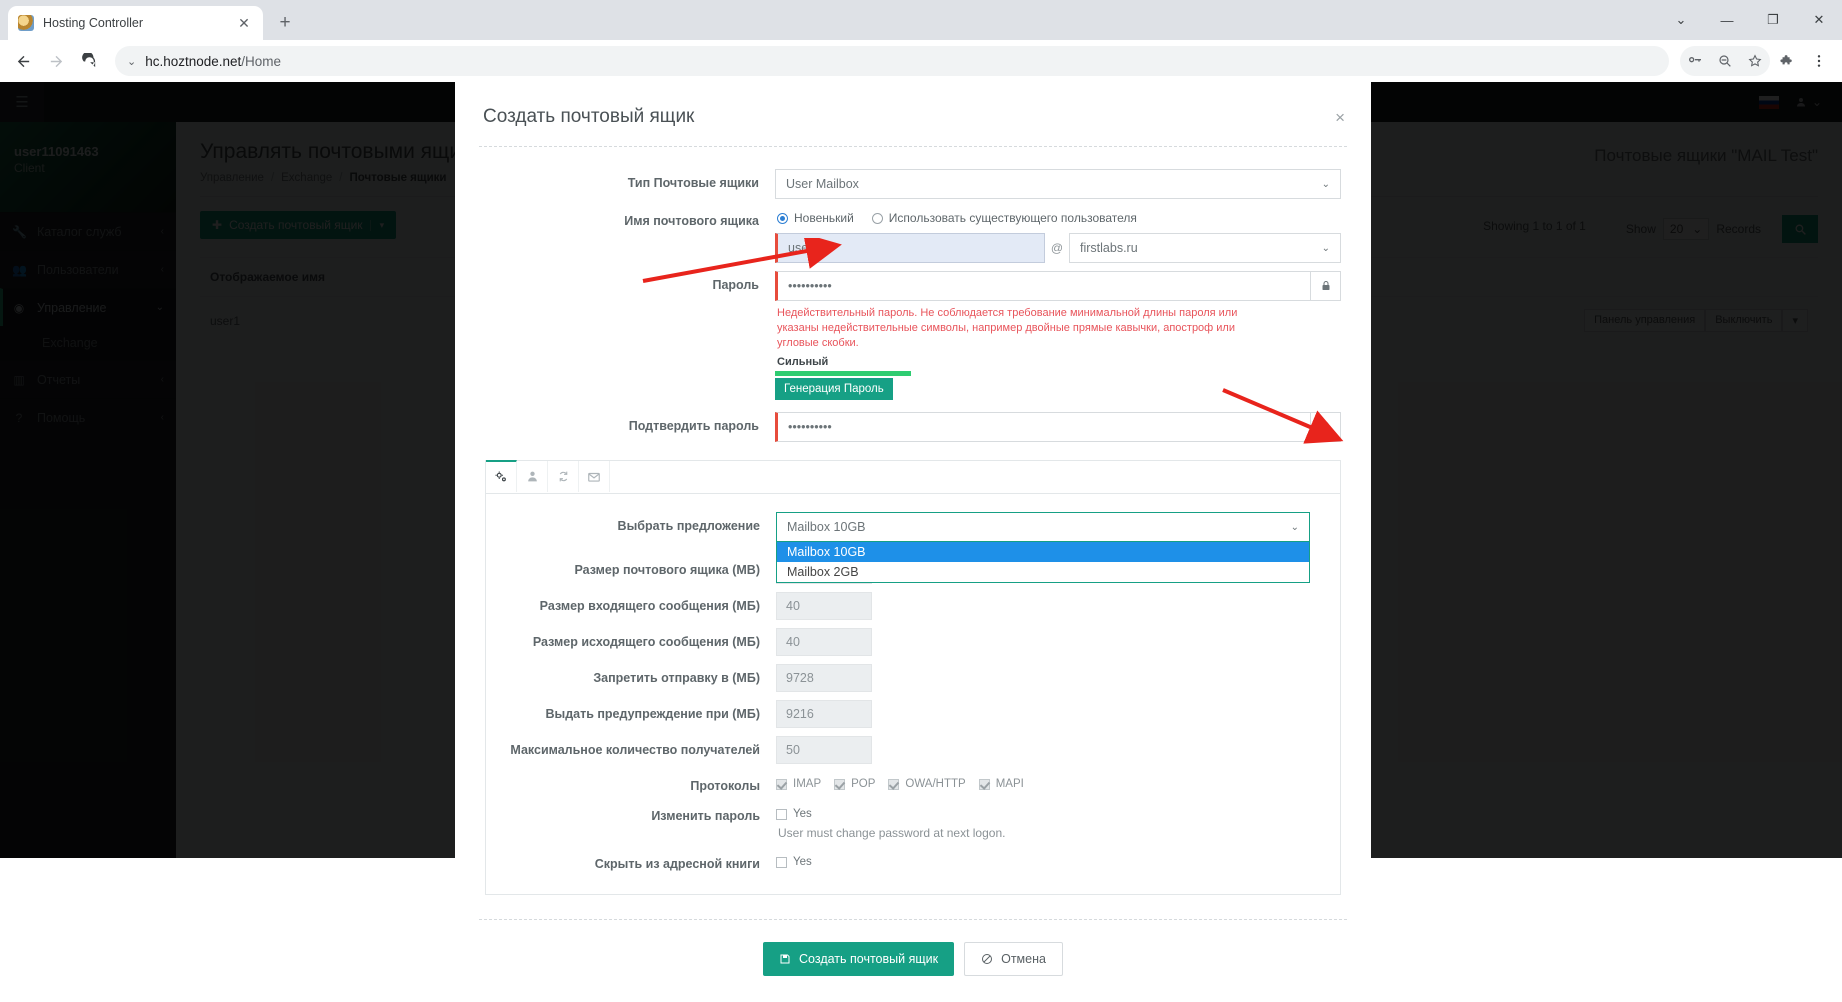 The image size is (1842, 1002). I want to click on tab-general, so click(501, 476).